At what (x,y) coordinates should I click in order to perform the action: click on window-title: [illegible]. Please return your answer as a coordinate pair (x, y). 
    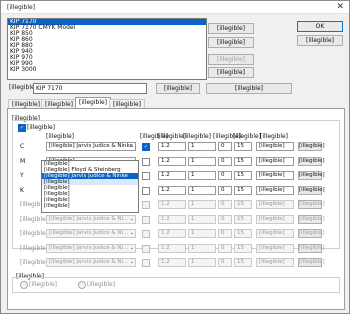
    Looking at the image, I should click on (21, 7).